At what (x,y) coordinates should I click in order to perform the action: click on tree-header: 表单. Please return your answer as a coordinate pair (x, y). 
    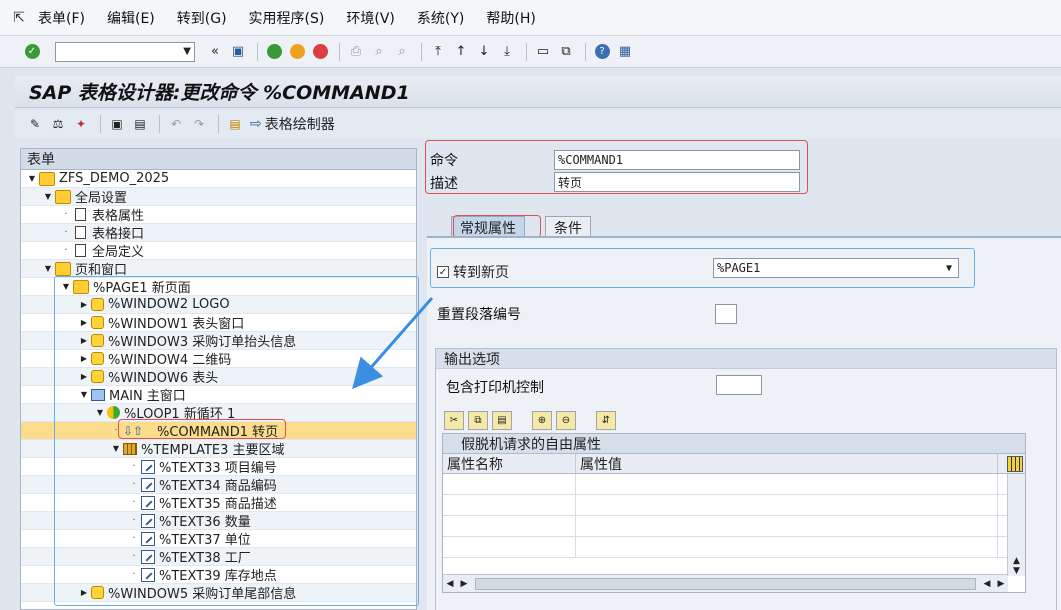
    Looking at the image, I should click on (218, 159).